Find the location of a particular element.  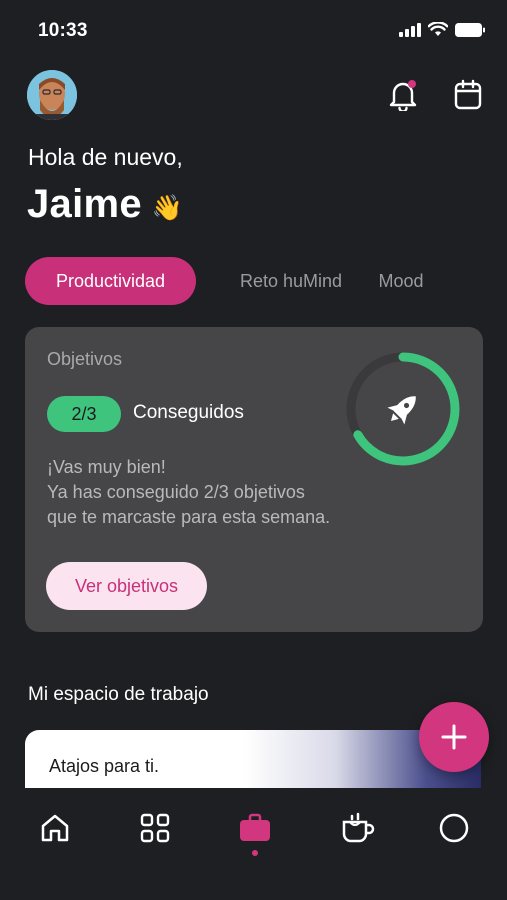

tab-productividad: Productividad is located at coordinates (110, 281).